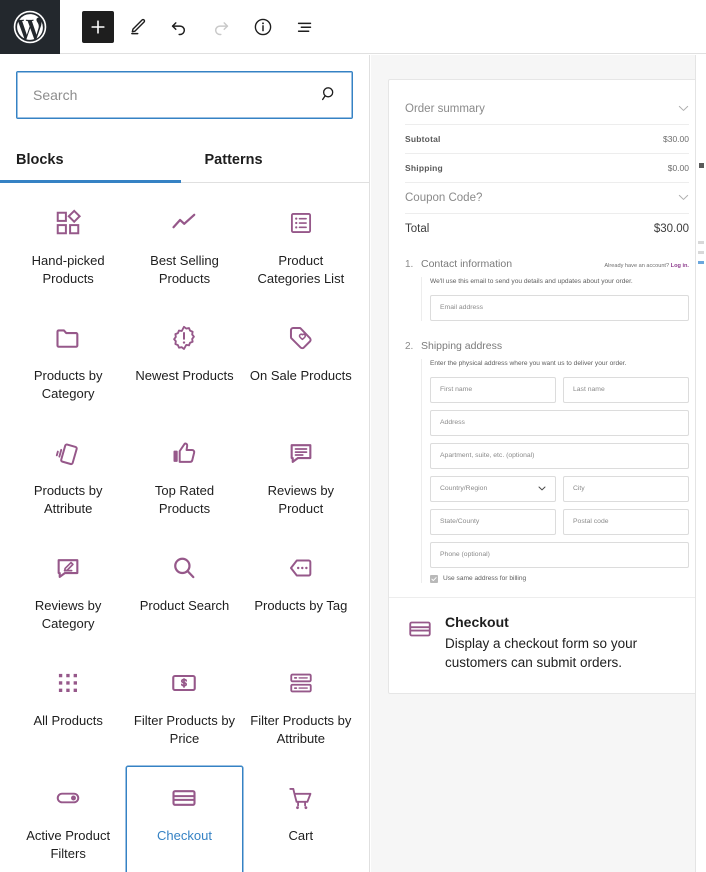 This screenshot has width=706, height=872. Describe the element at coordinates (301, 683) in the screenshot. I see `attribute-filter-icon` at that location.